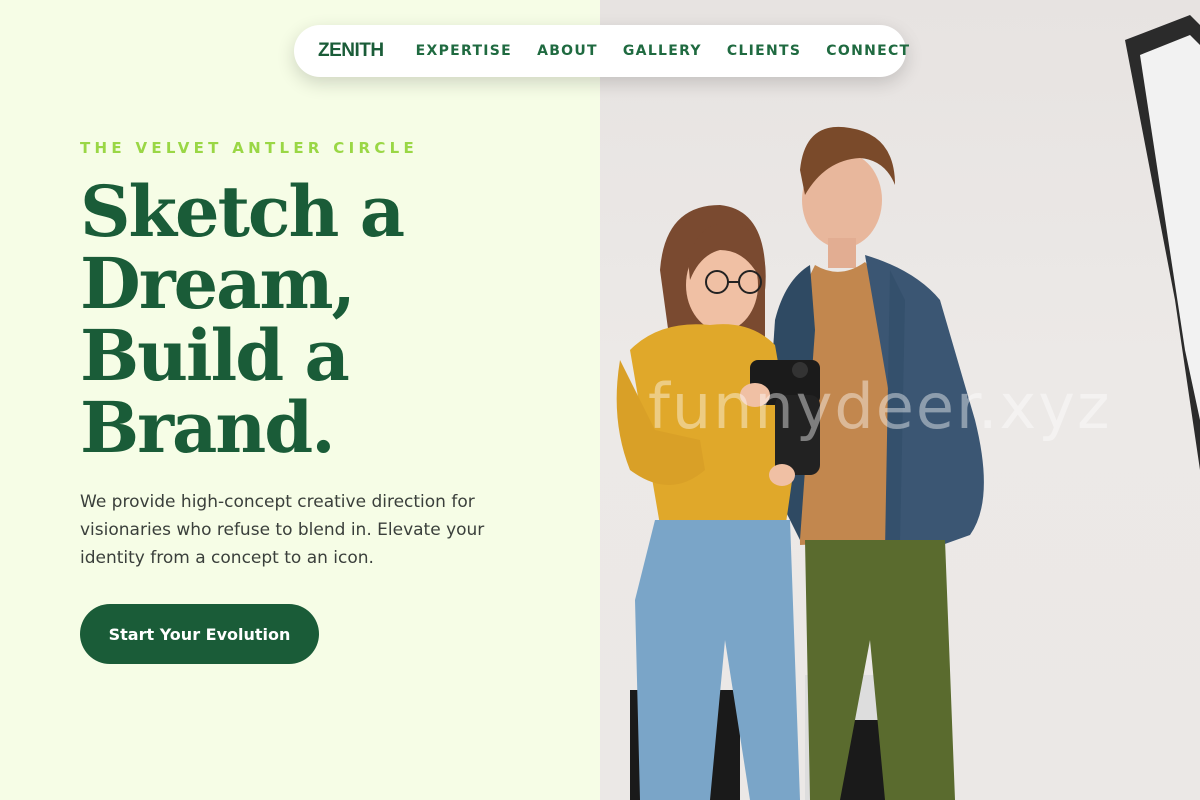  I want to click on headline-line: Sketch a, so click(242, 211).